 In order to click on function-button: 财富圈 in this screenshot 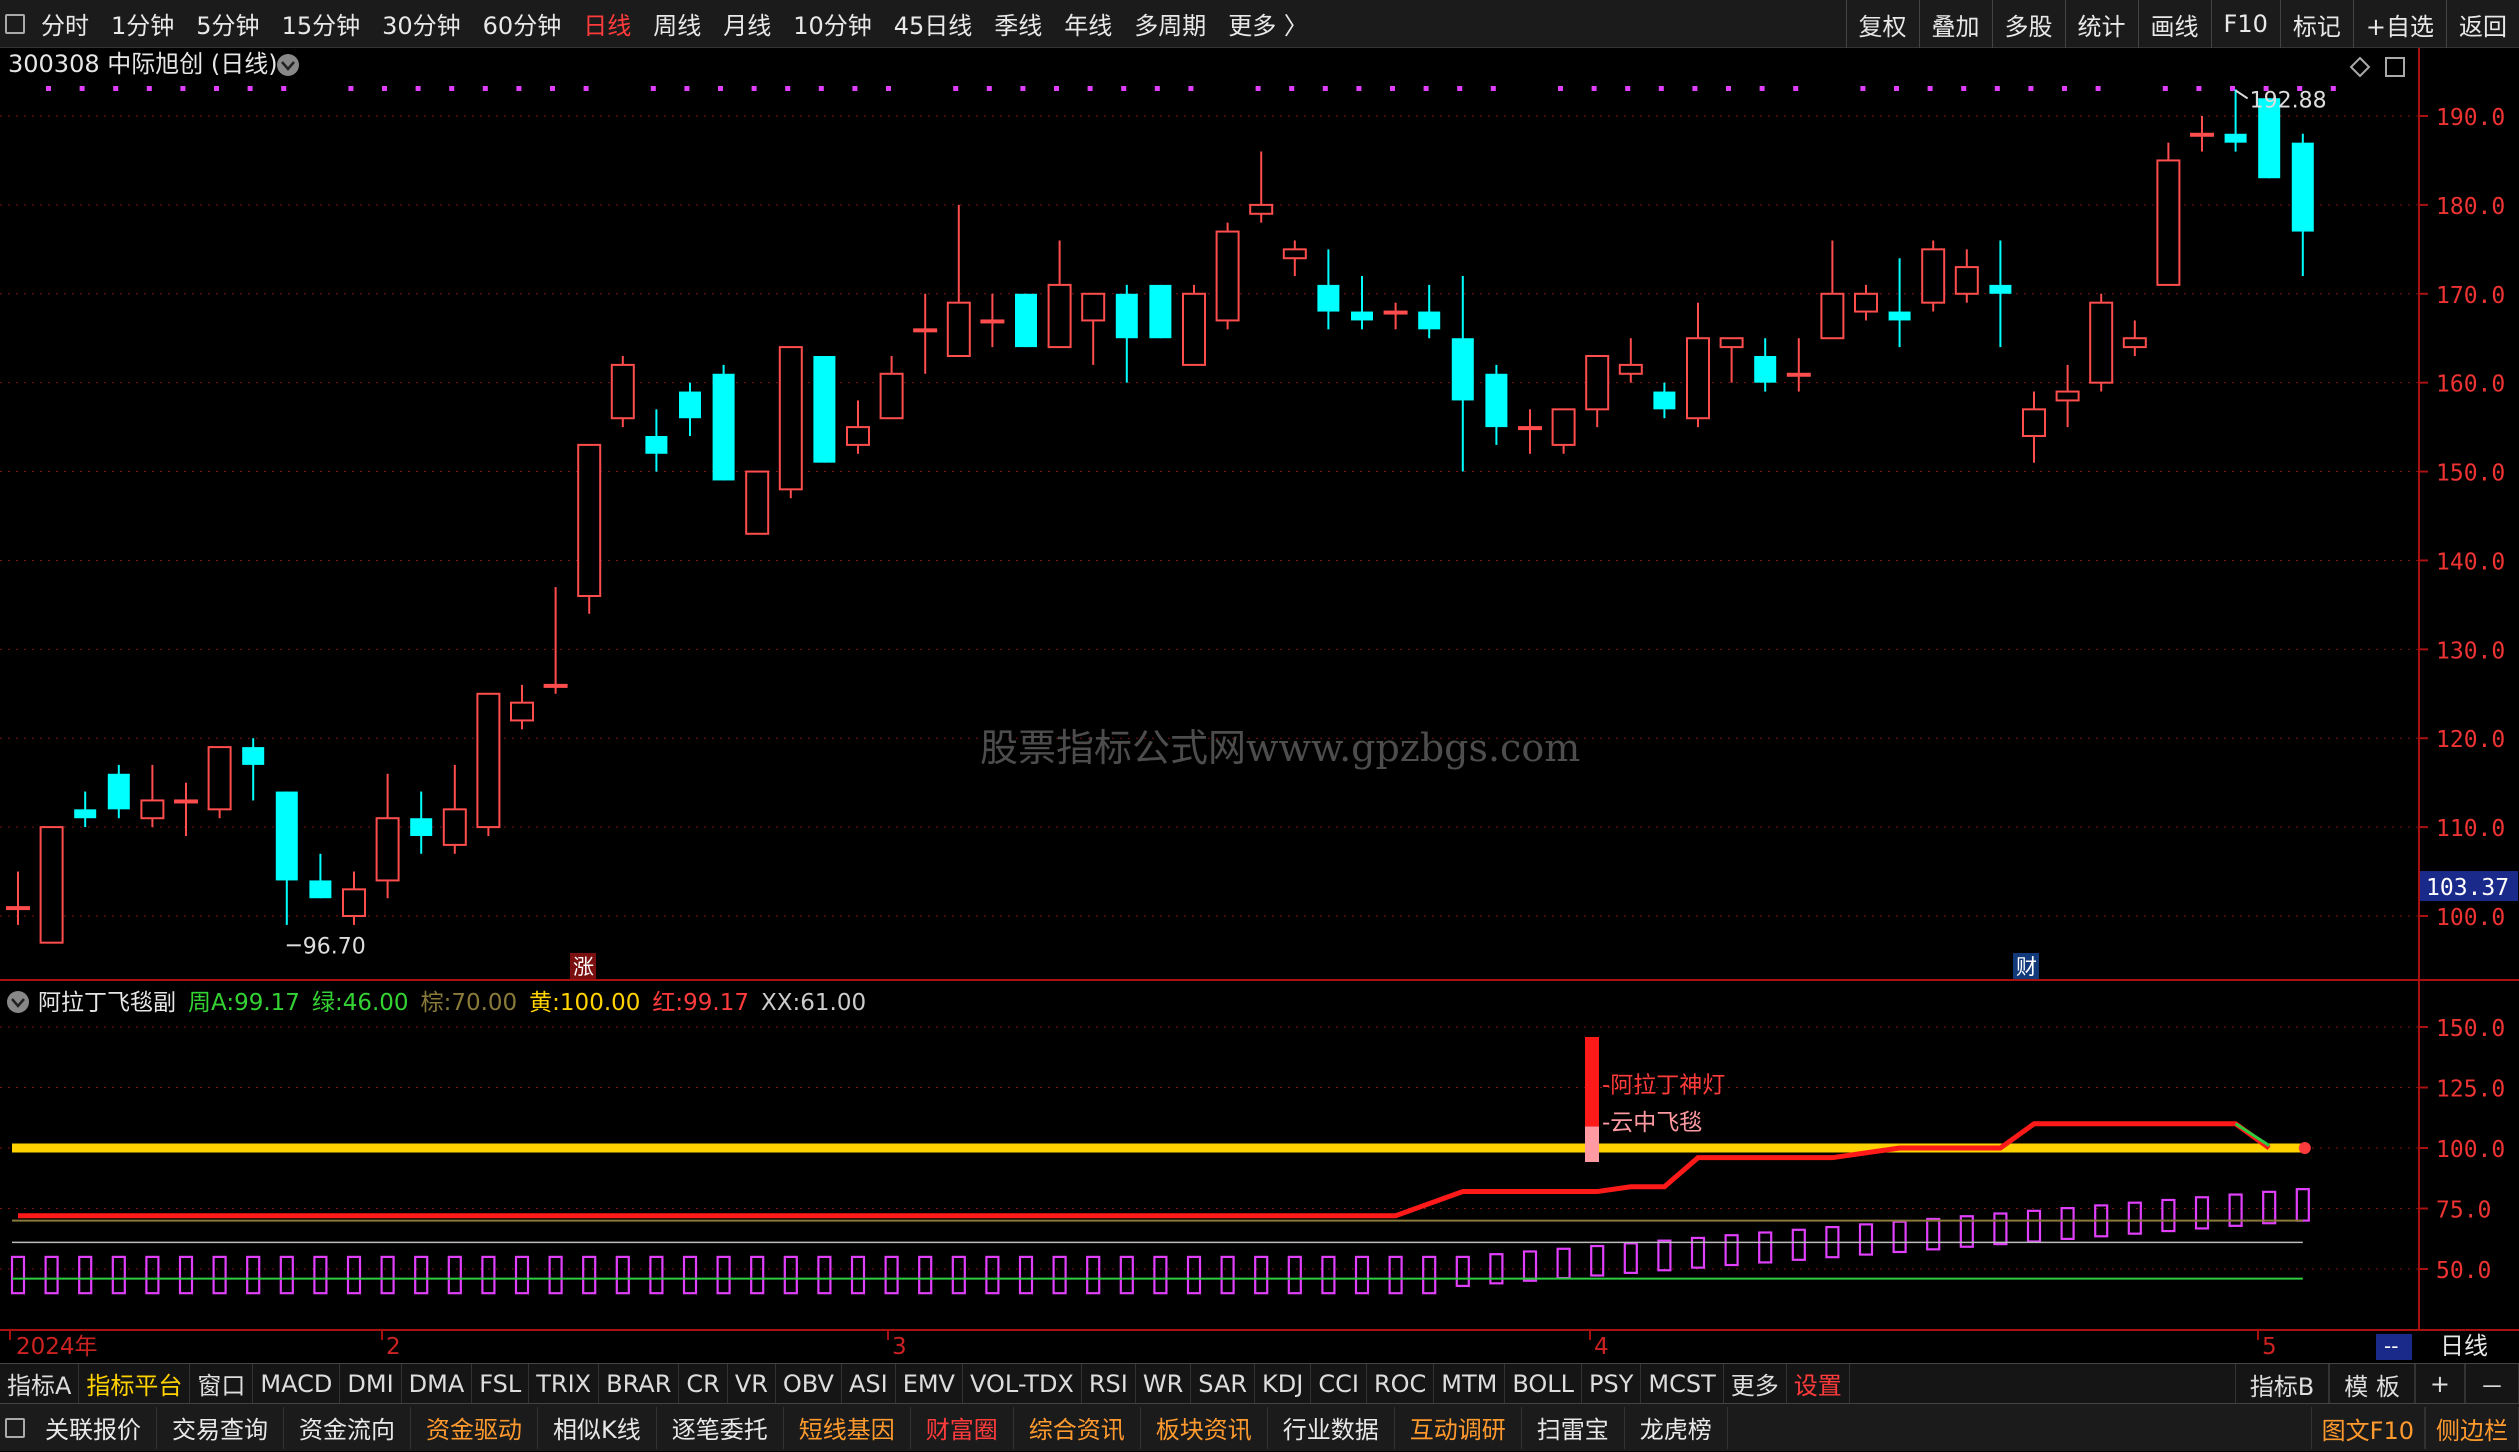, I will do `click(962, 1427)`.